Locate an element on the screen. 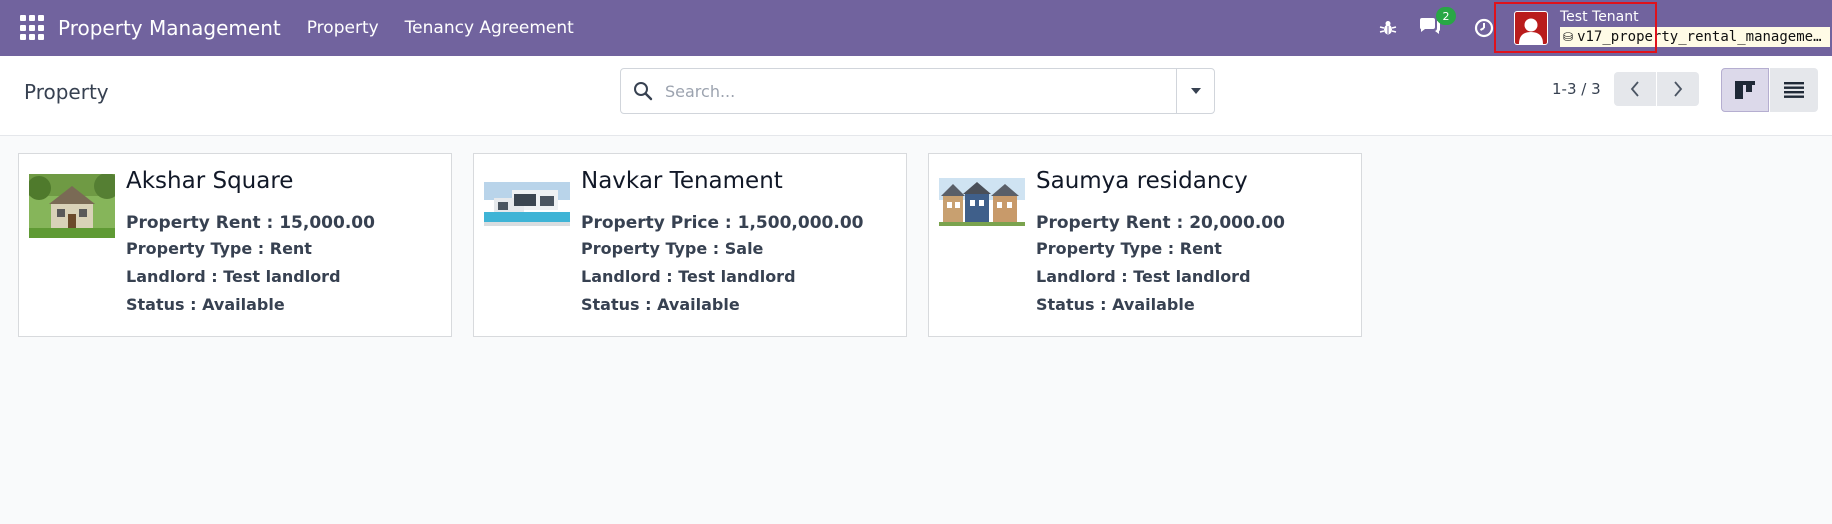 This screenshot has width=1832, height=524. messages-count-badge: 2 is located at coordinates (1446, 16).